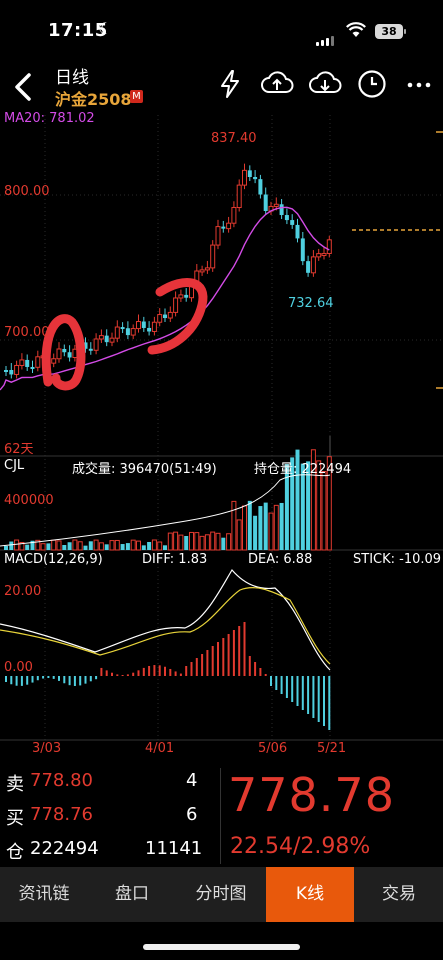 Image resolution: width=443 pixels, height=960 pixels. I want to click on buy-label: 买, so click(15, 818).